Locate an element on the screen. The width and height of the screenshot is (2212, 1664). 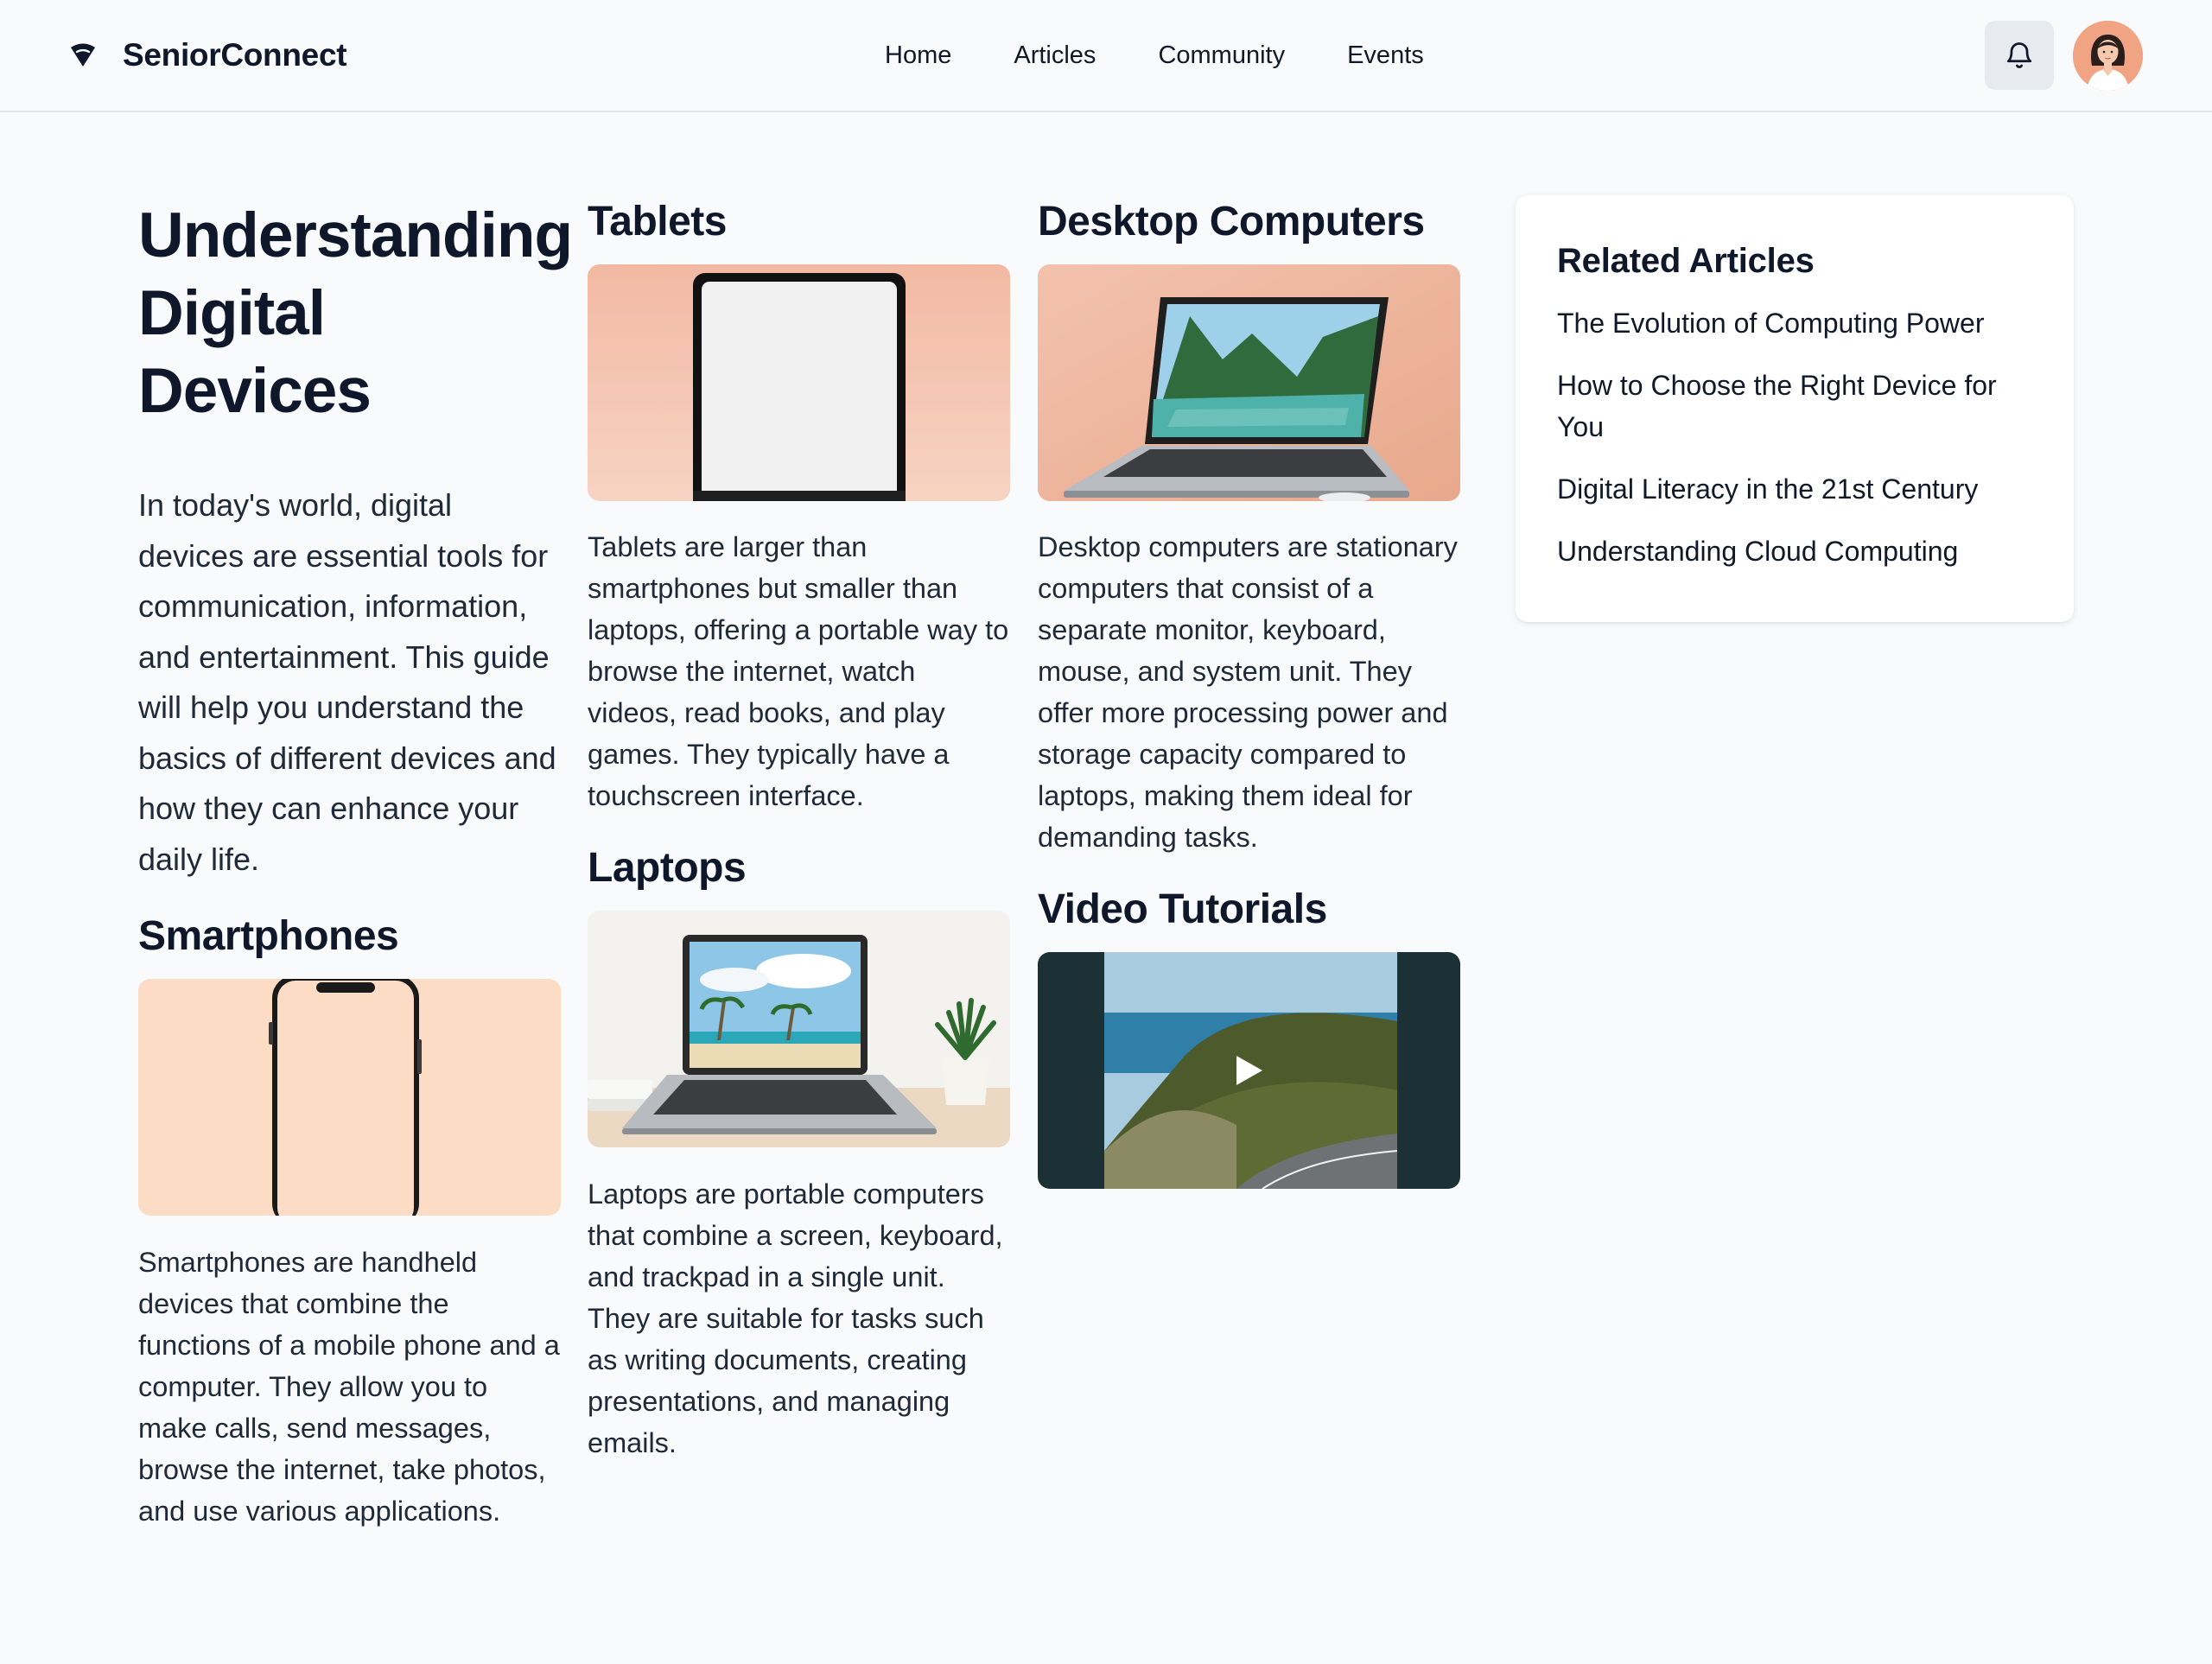
related-article-link: How to Choose the Right Device for You is located at coordinates (1794, 406).